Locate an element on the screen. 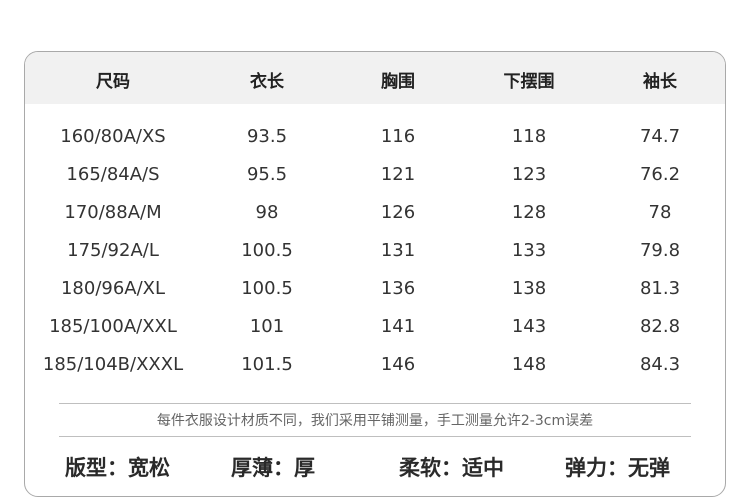 This screenshot has height=501, width=750. note-divider-top is located at coordinates (375, 403).